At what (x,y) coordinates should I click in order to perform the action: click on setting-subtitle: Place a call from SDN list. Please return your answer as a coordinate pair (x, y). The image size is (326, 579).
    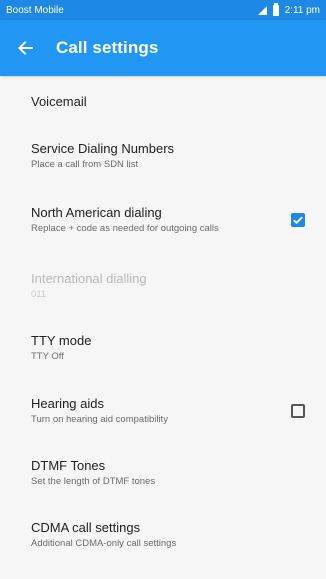
    Looking at the image, I should click on (85, 164).